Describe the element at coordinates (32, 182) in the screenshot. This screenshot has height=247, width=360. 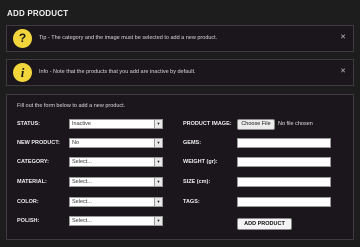
I see `material-label: MATERIAL:` at that location.